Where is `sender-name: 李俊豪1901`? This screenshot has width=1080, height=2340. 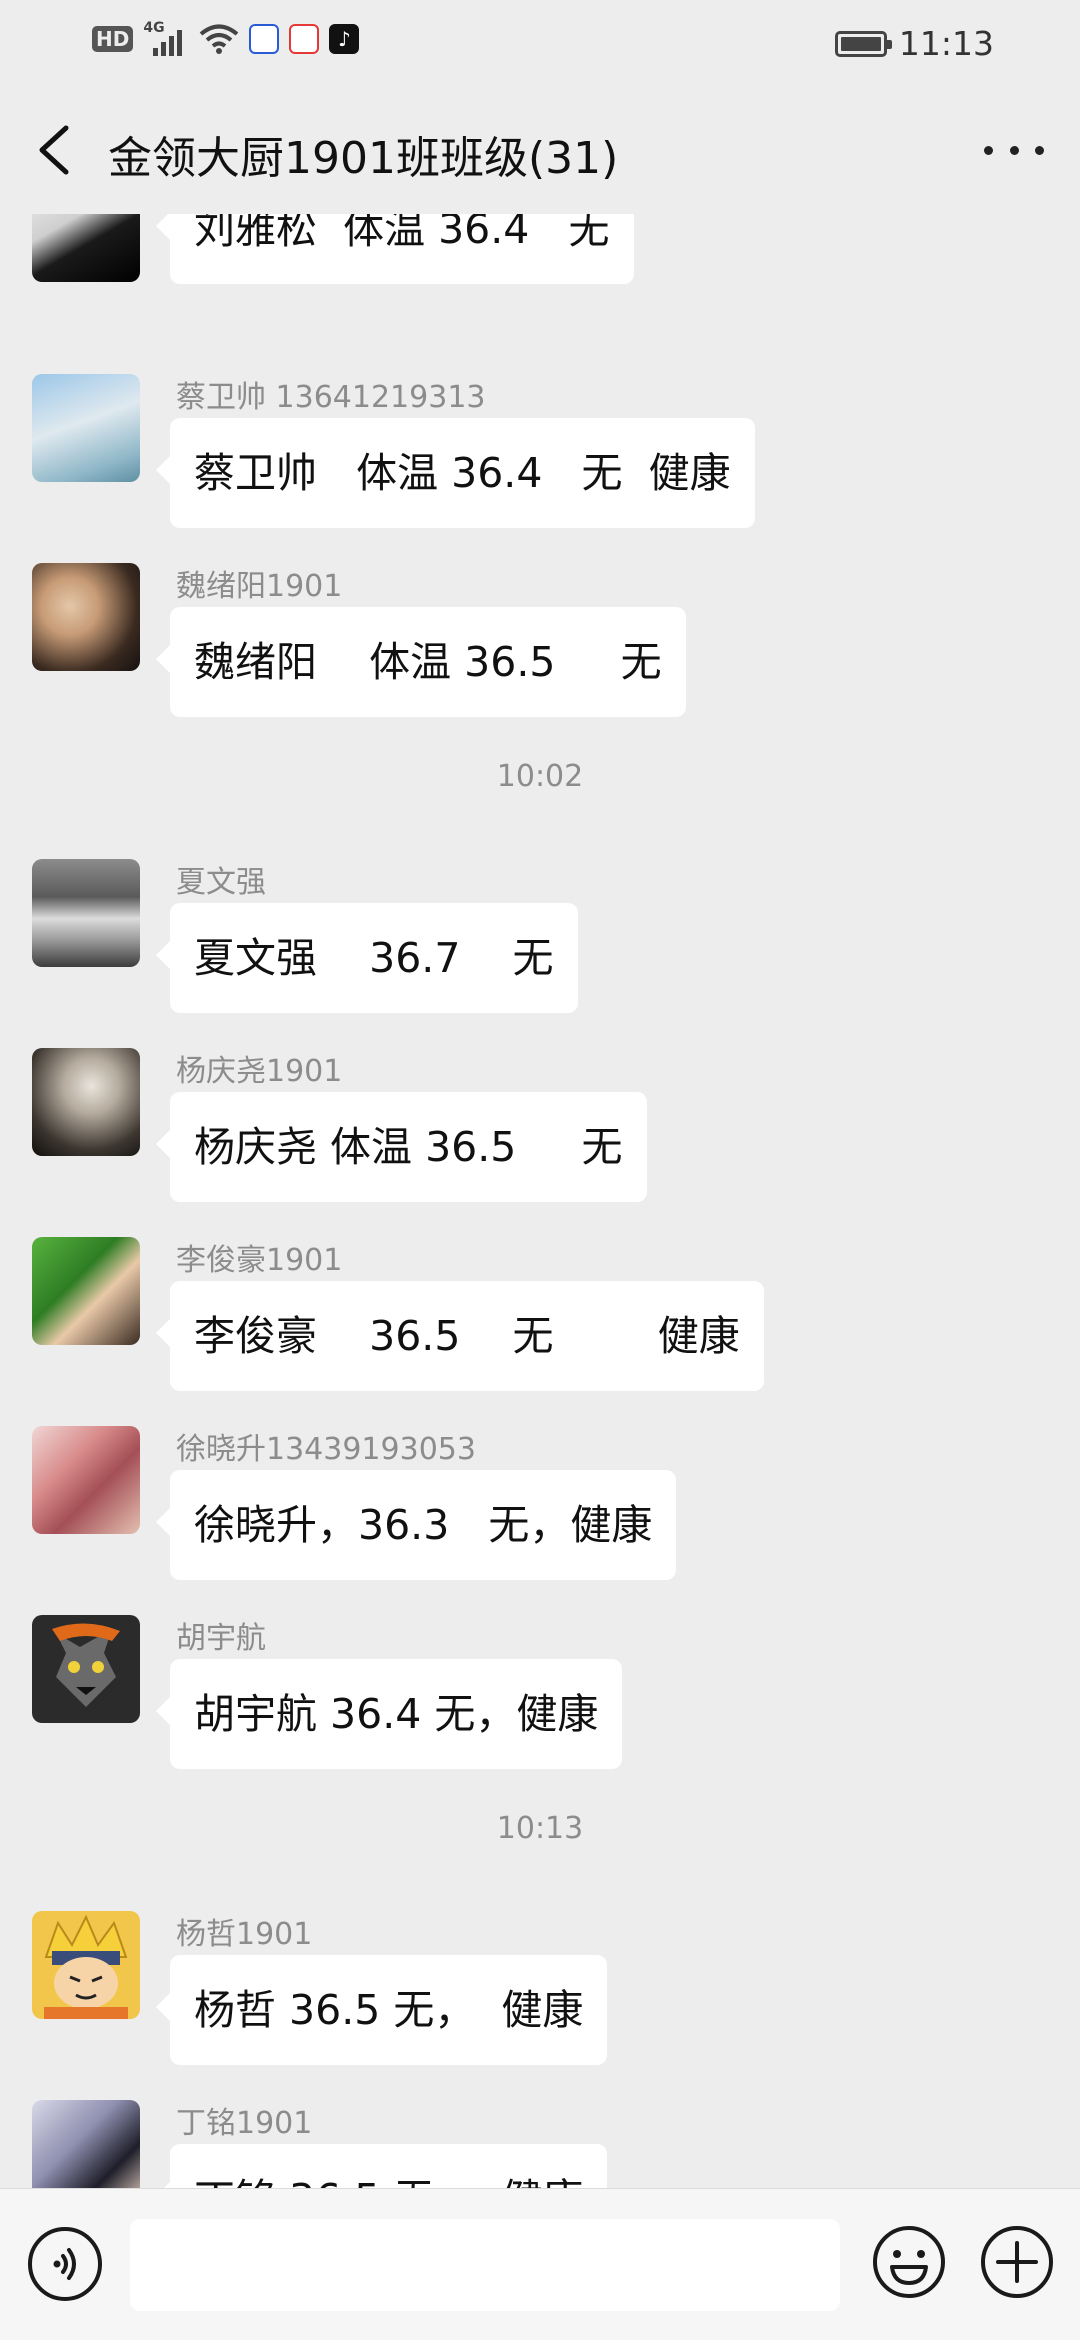 sender-name: 李俊豪1901 is located at coordinates (259, 1260).